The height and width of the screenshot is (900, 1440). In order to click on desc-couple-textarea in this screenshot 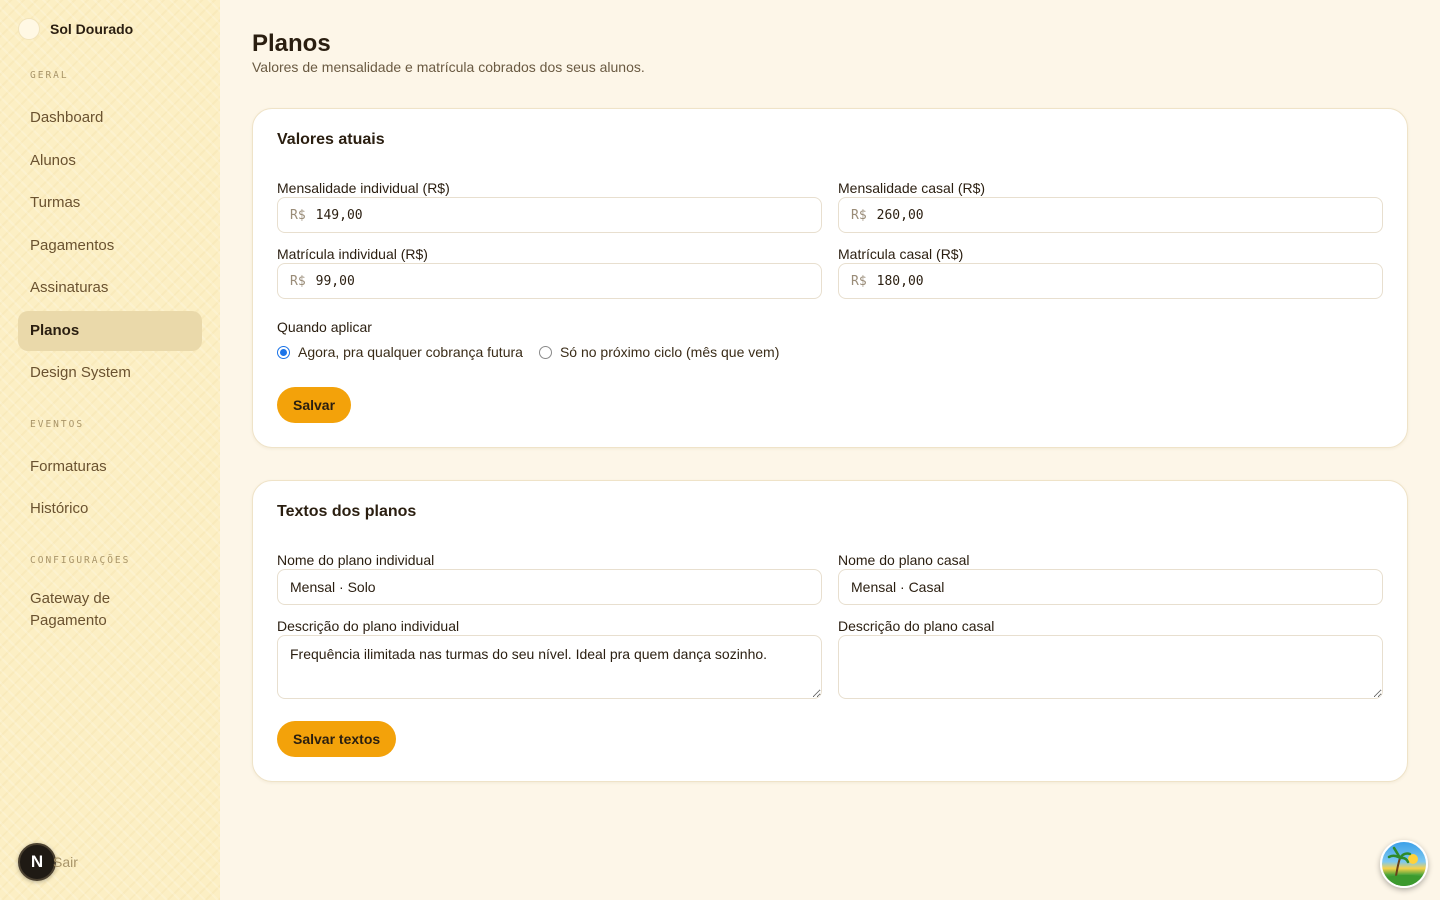, I will do `click(1110, 667)`.